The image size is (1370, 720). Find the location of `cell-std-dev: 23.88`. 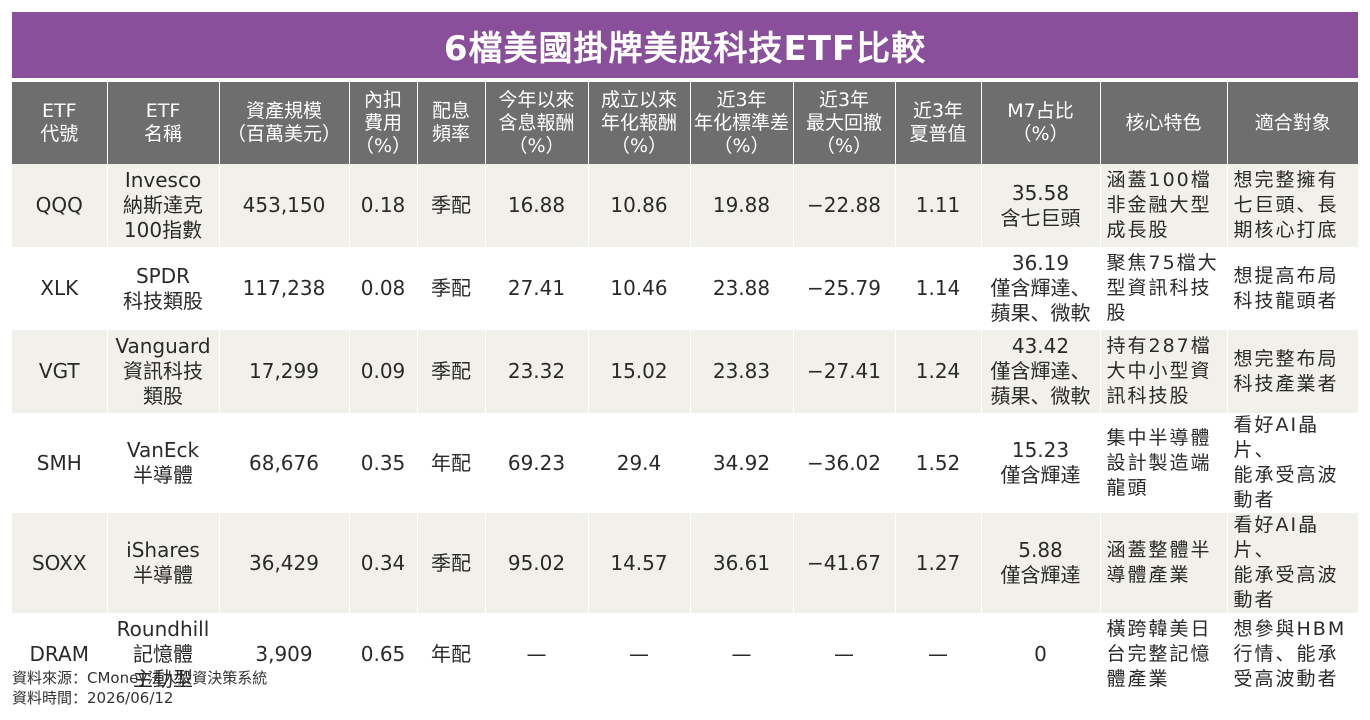

cell-std-dev: 23.88 is located at coordinates (742, 288).